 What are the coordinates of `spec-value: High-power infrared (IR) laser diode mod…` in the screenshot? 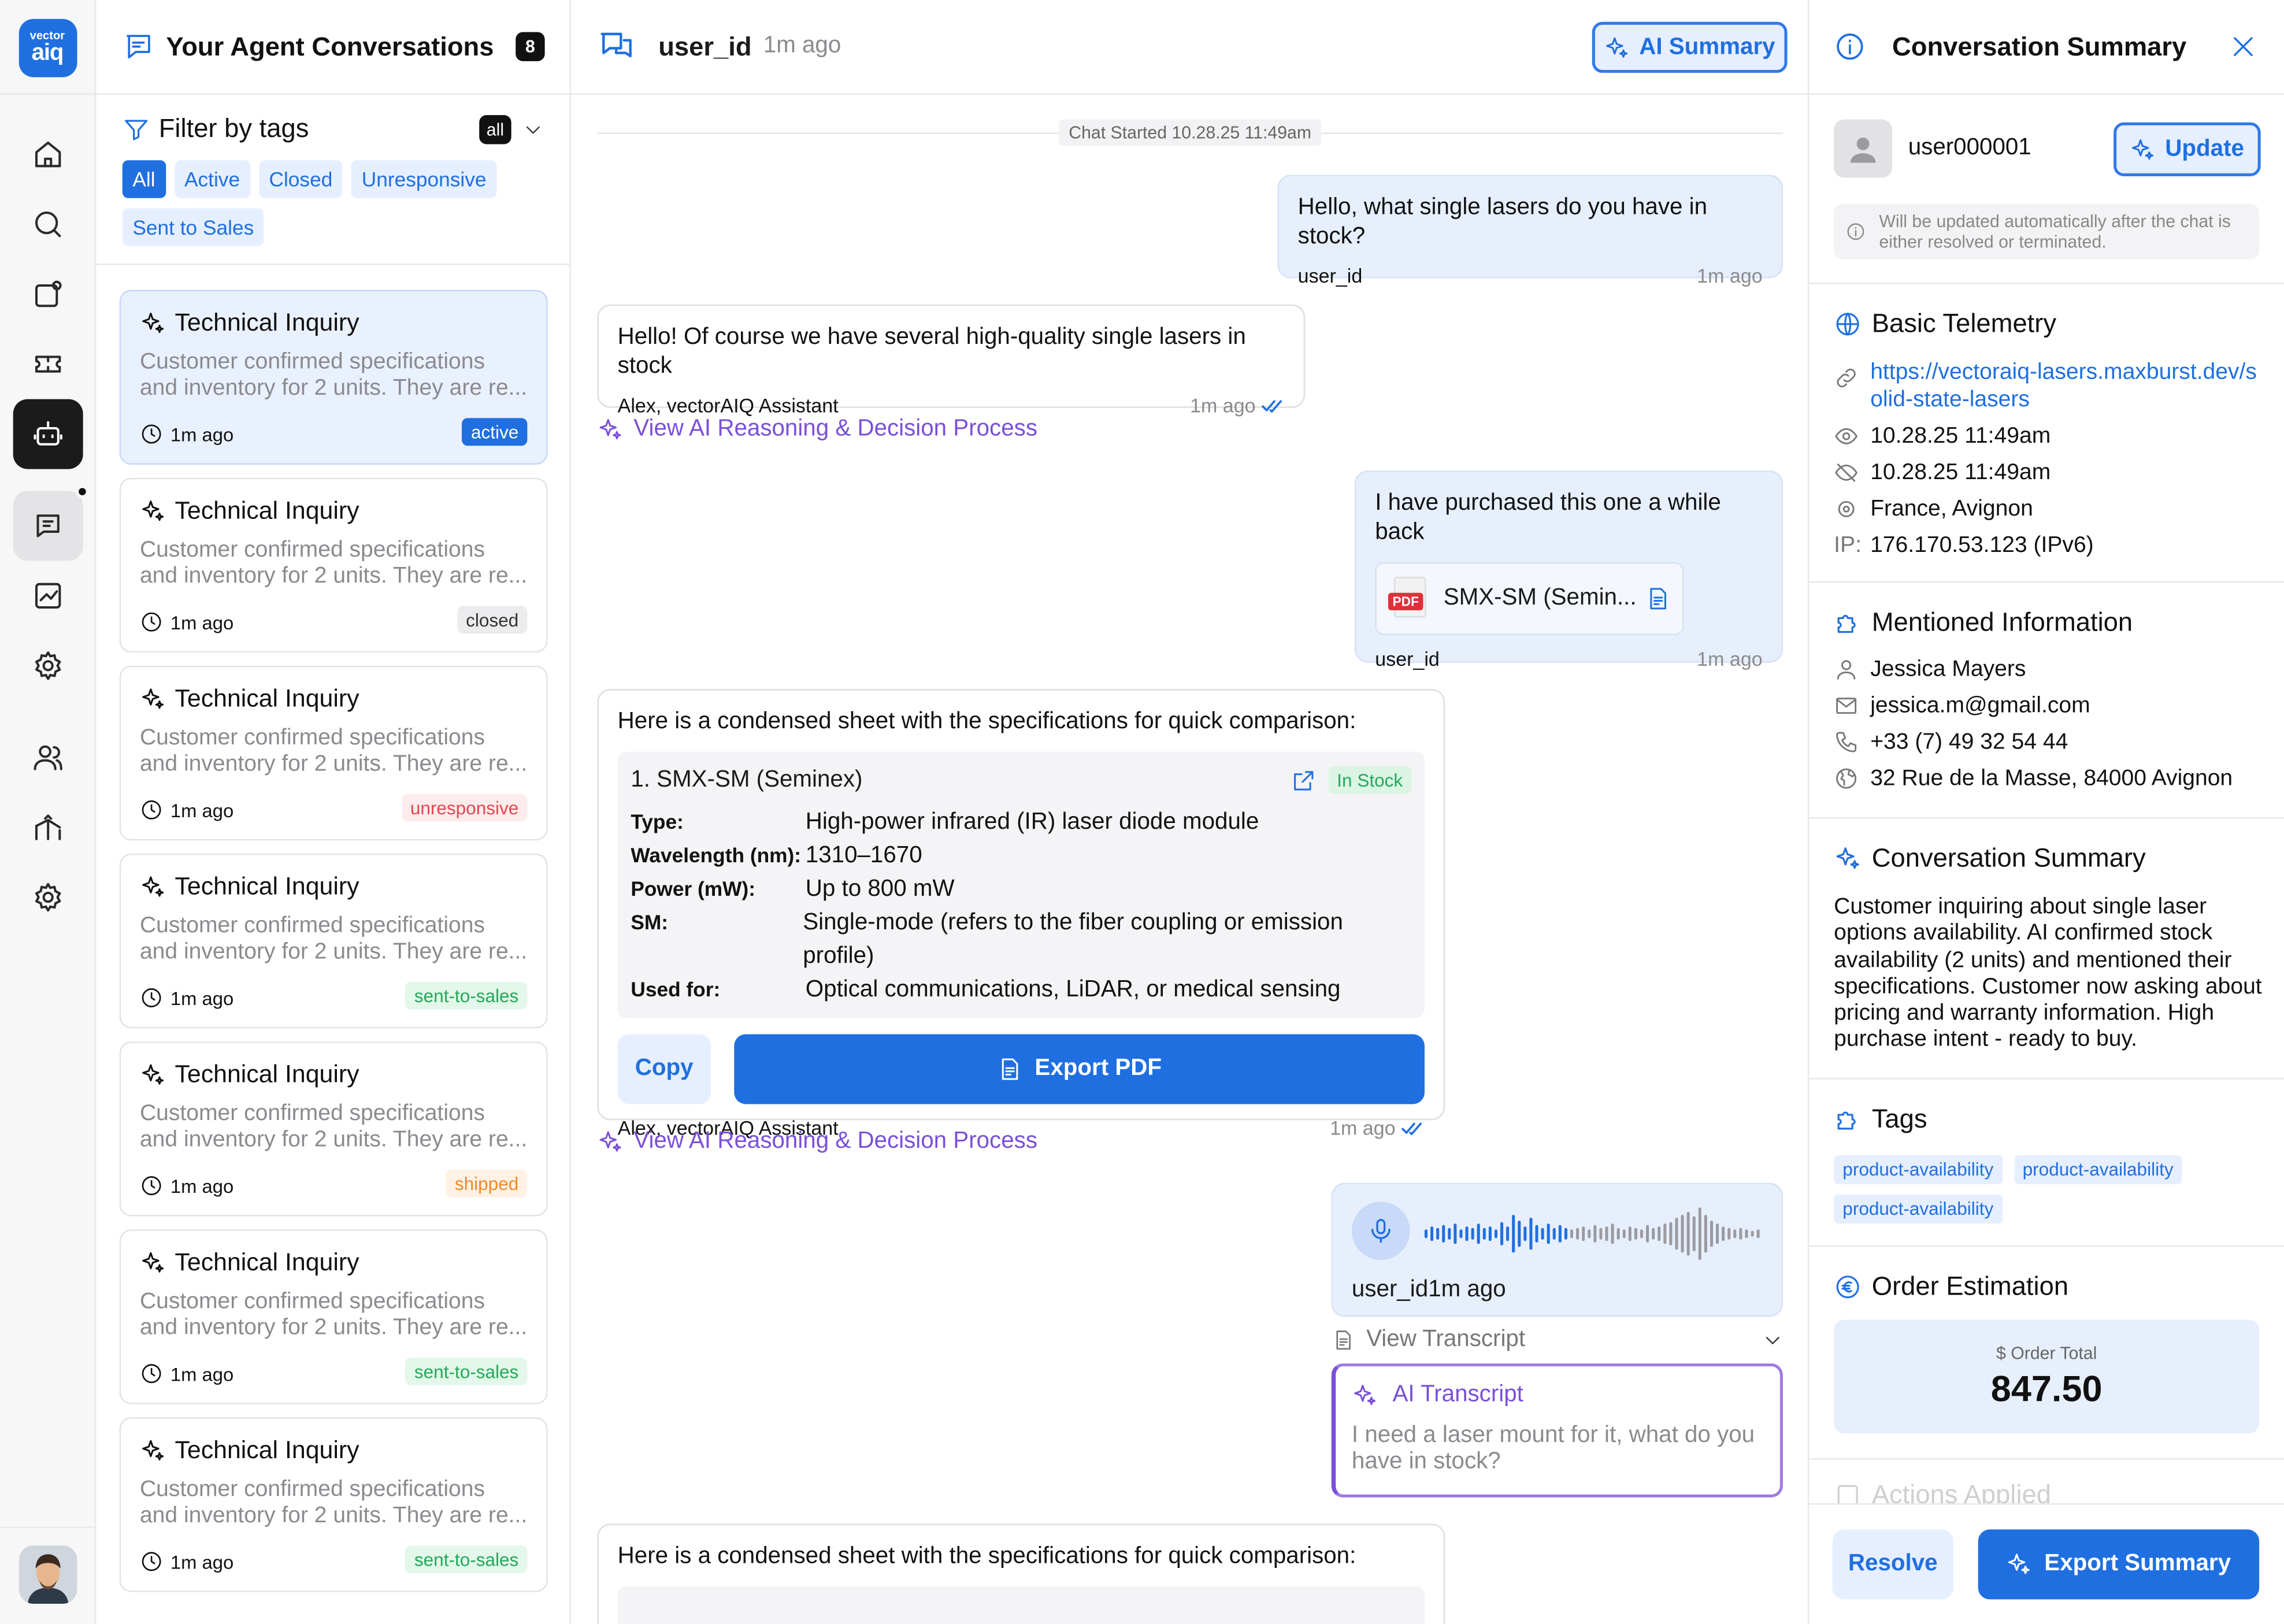 It's located at (1032, 822).